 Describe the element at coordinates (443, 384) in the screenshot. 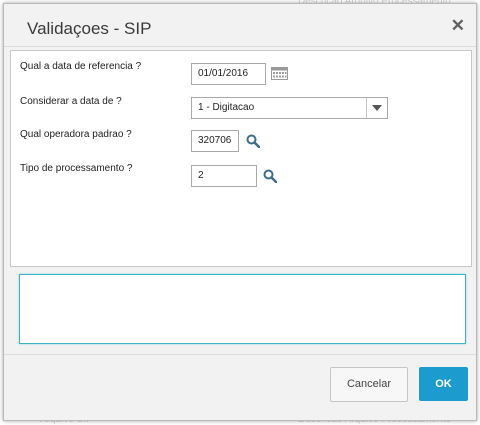

I see `ok-button: OK` at that location.